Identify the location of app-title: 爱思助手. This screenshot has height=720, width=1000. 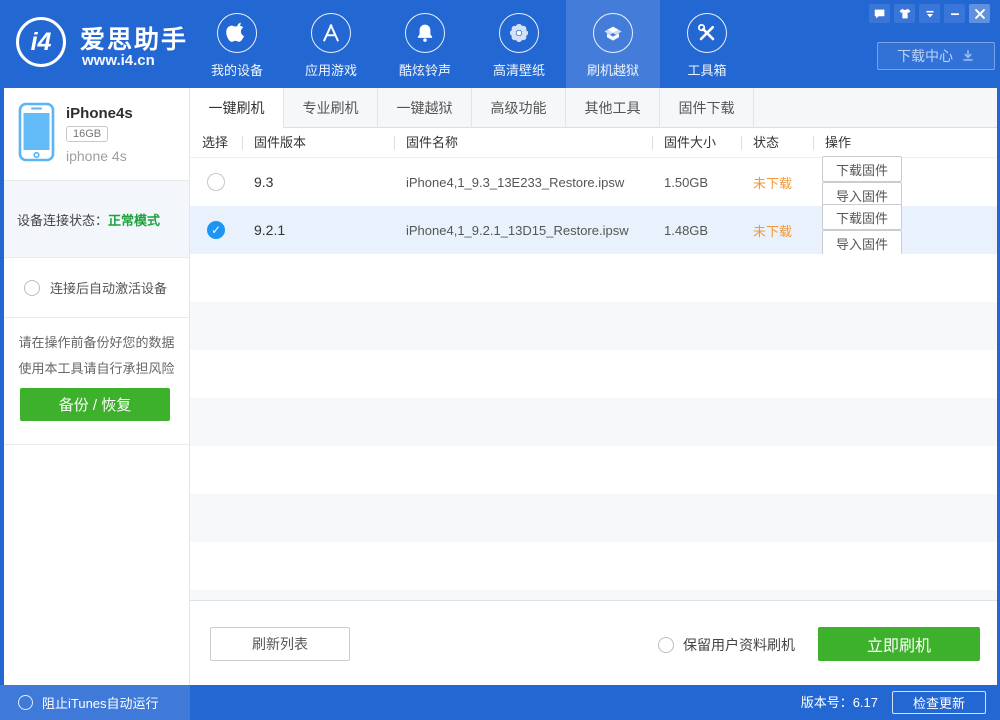
(134, 40).